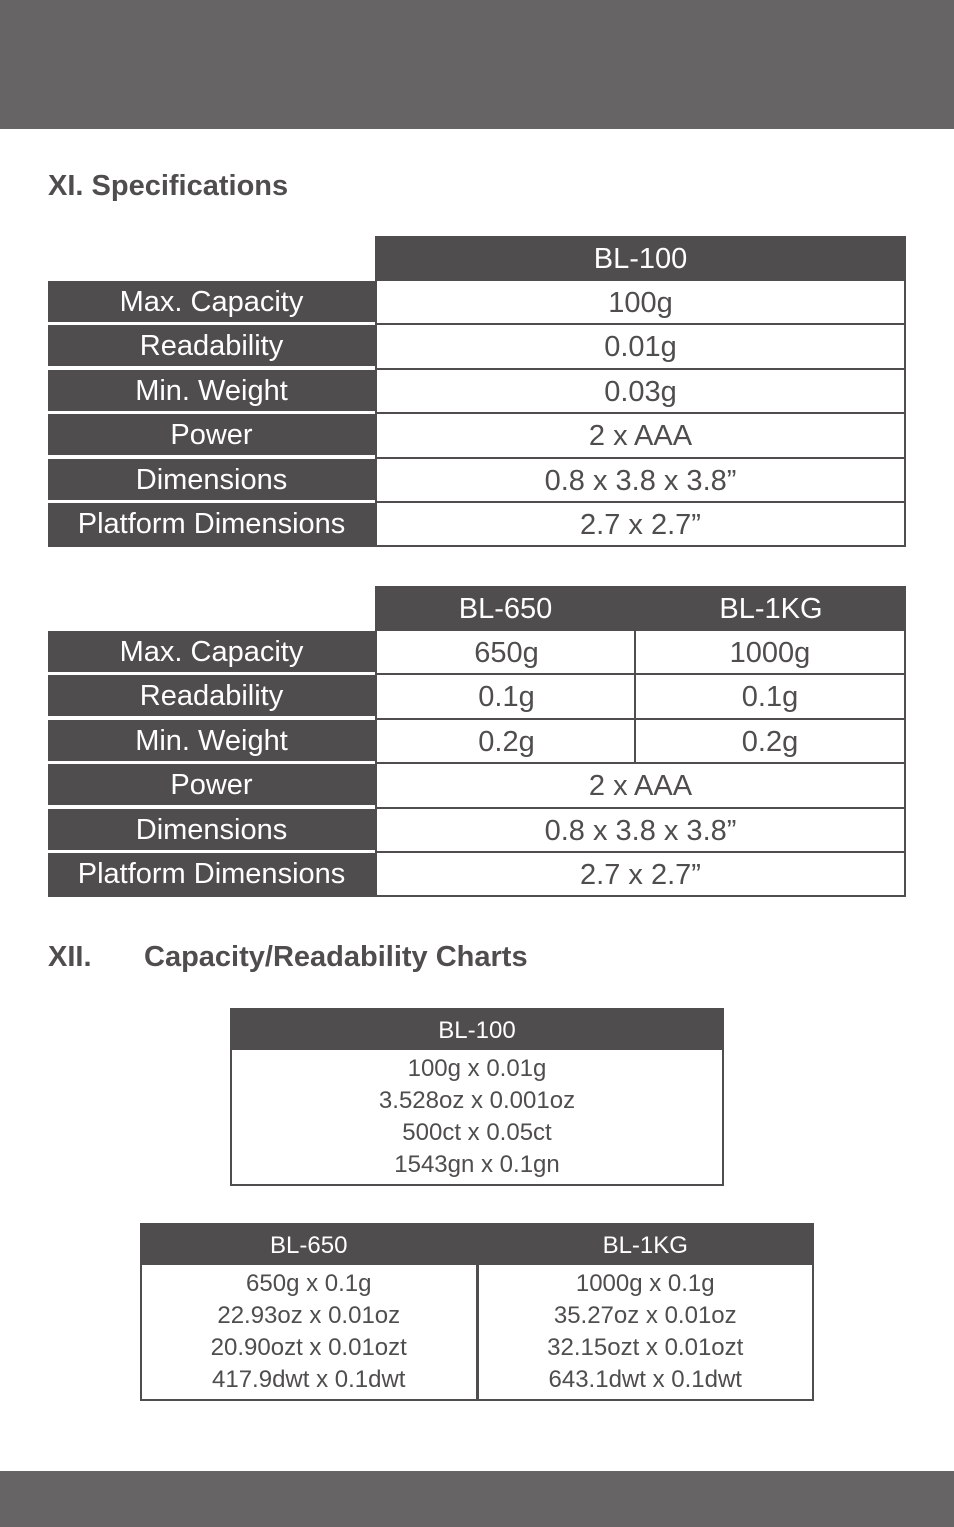 This screenshot has height=1527, width=954. What do you see at coordinates (477, 1164) in the screenshot?
I see `capacity-line: 1543gn x 0.1gn` at bounding box center [477, 1164].